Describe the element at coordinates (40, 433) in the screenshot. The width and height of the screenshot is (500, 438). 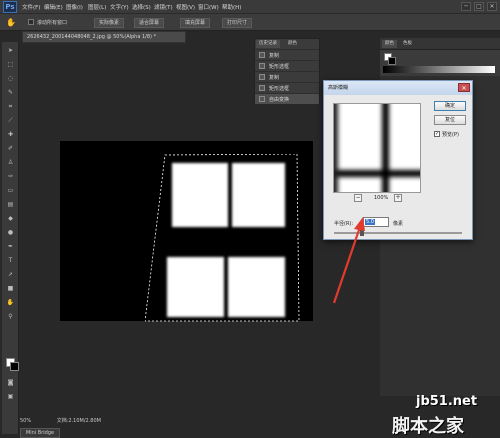
I see `mini-bridge-tab: Mini Bridge` at that location.